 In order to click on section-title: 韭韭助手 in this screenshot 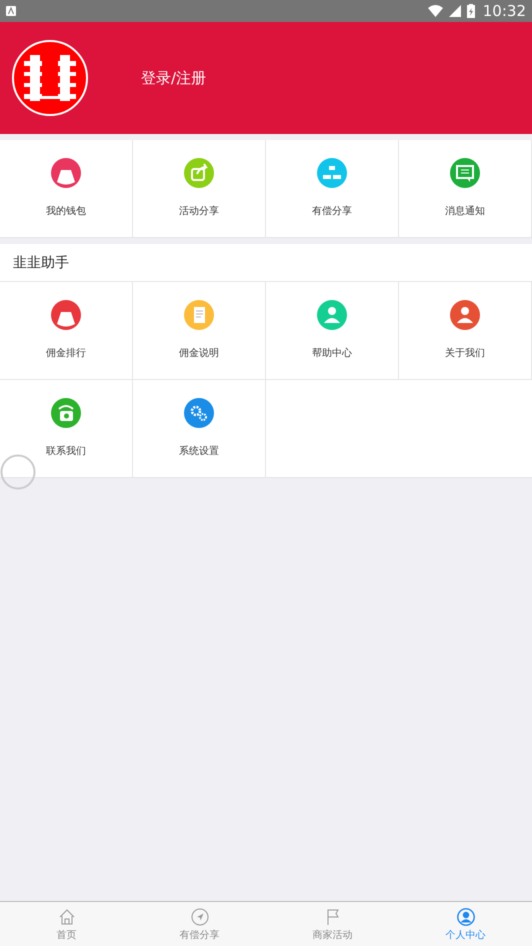, I will do `click(41, 263)`.